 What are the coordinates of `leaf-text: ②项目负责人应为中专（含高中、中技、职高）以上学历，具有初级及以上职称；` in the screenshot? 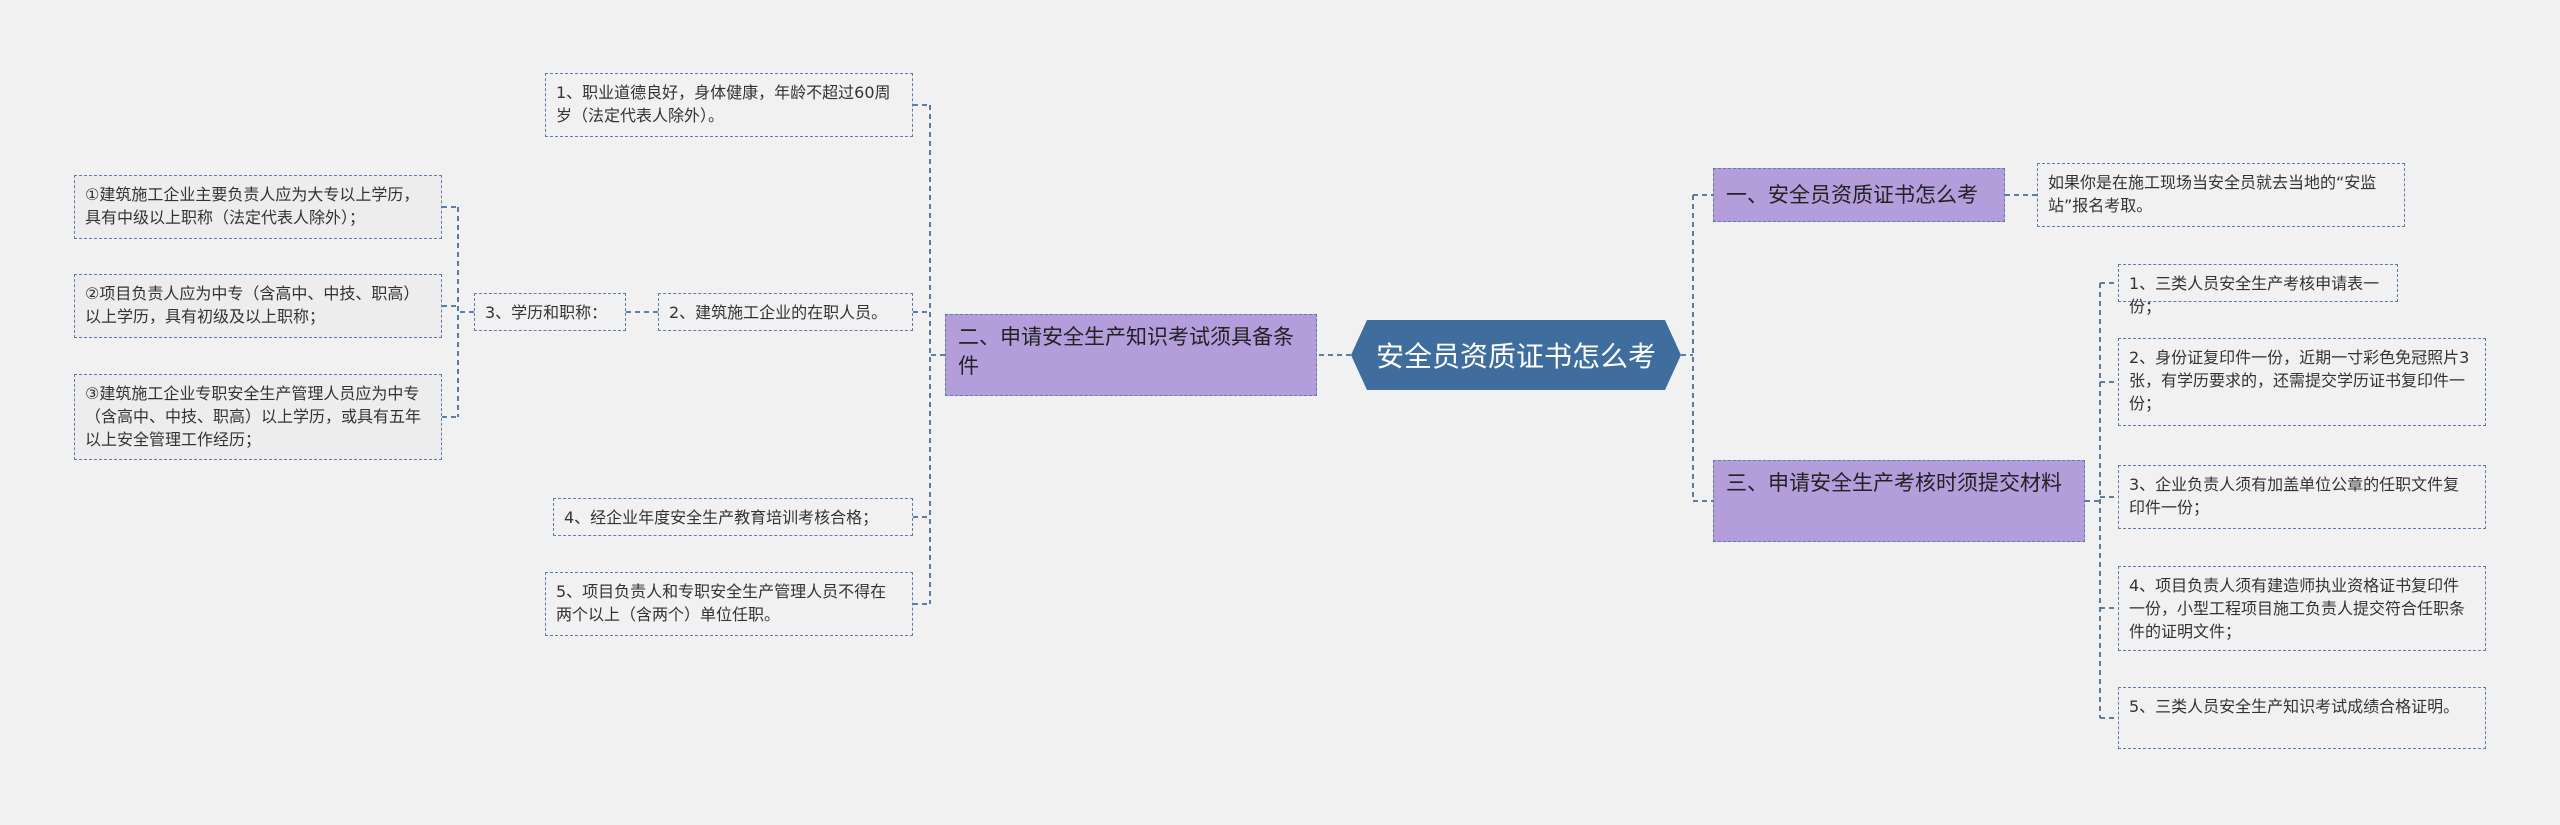 It's located at (252, 305).